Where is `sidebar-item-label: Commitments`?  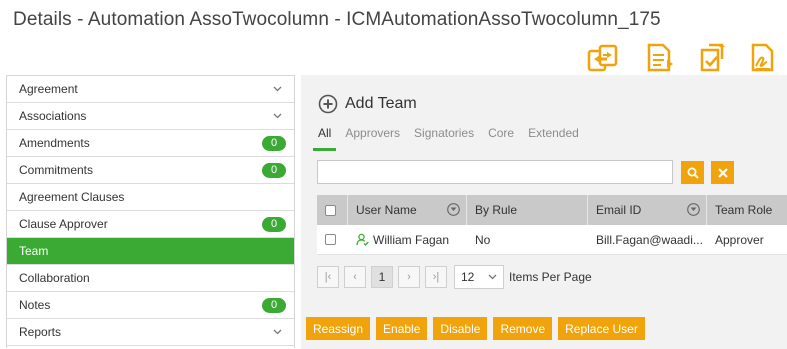
sidebar-item-label: Commitments is located at coordinates (56, 170).